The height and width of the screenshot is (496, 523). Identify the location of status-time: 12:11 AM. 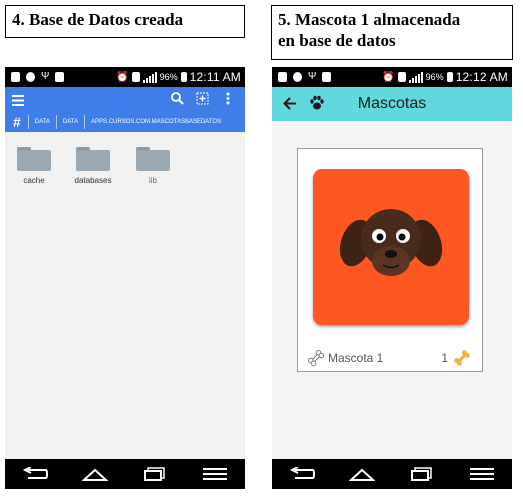
(215, 77).